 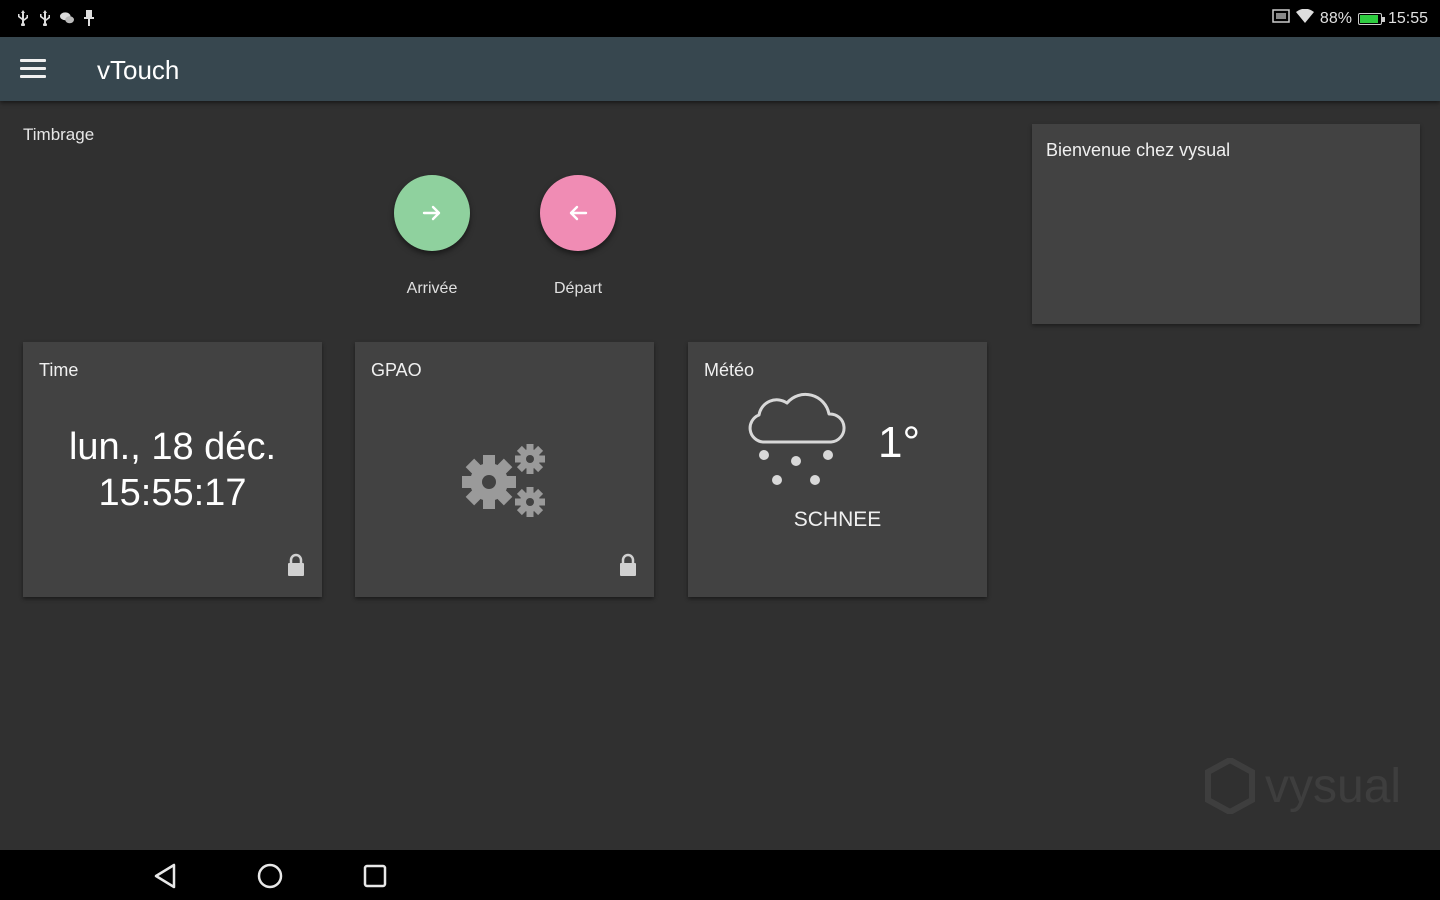 I want to click on status-time: 15:55, so click(x=1407, y=18).